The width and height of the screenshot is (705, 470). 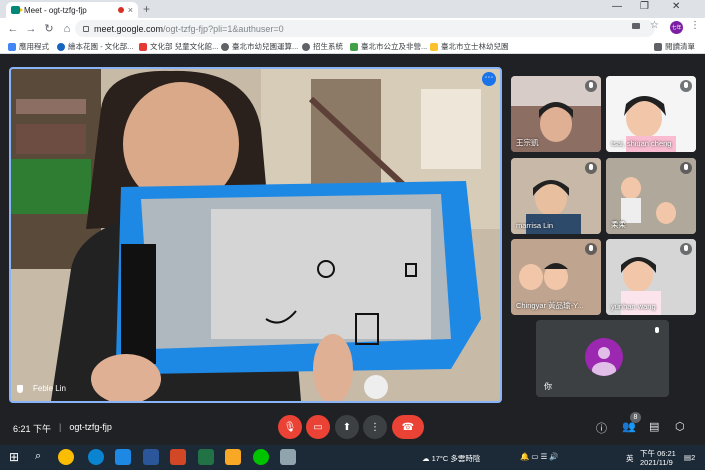 I want to click on chat-icon: ▤, so click(x=654, y=426).